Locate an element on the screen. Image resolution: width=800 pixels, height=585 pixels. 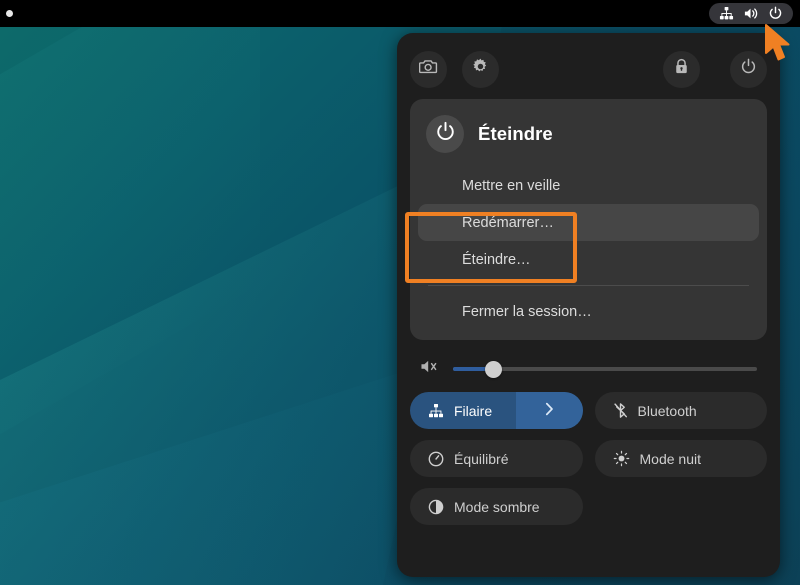
gear-icon is located at coordinates (480, 69).